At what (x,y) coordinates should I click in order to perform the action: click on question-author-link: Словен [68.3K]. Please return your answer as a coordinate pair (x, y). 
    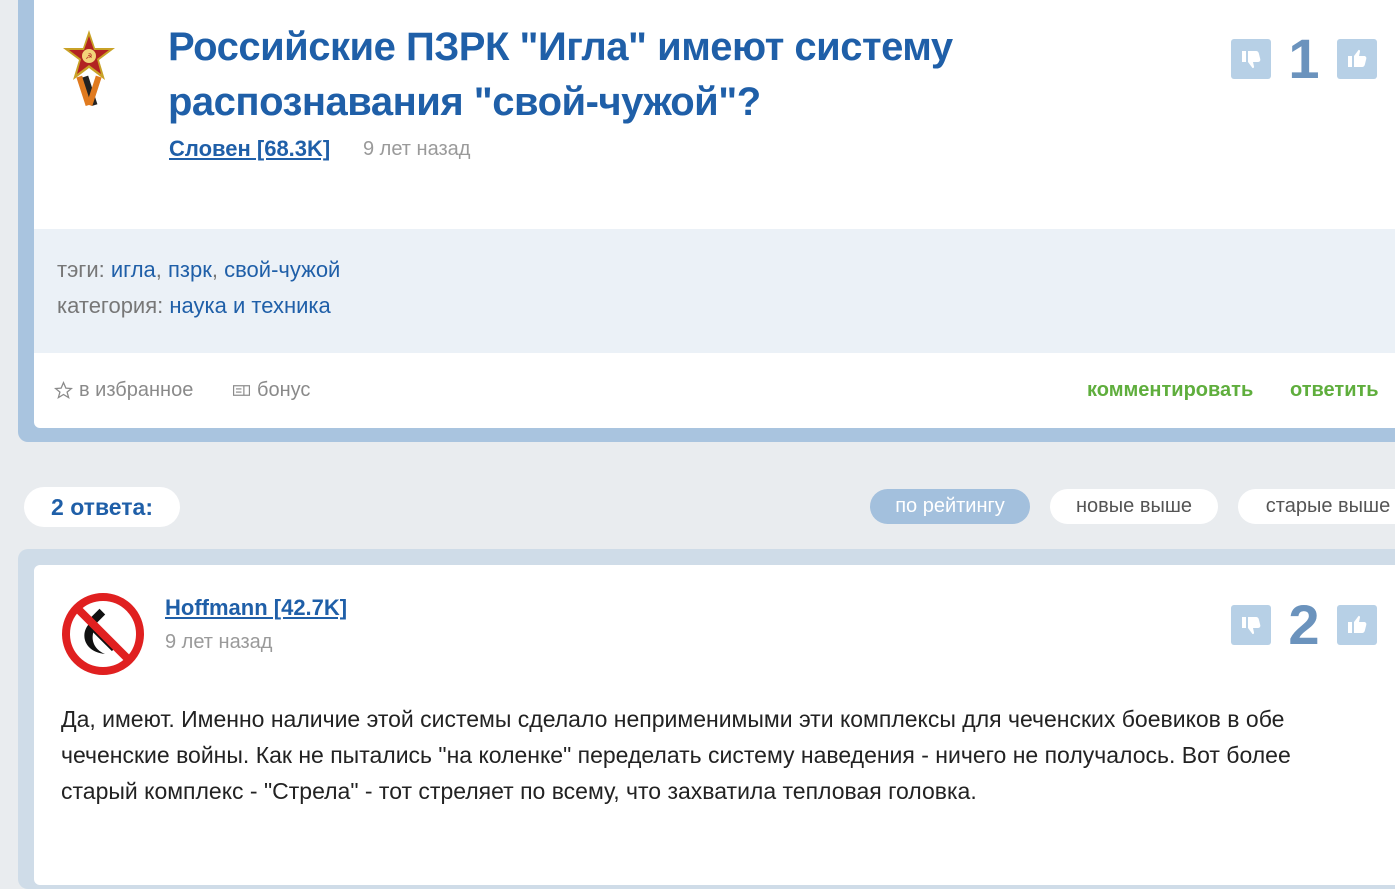
    Looking at the image, I should click on (249, 149).